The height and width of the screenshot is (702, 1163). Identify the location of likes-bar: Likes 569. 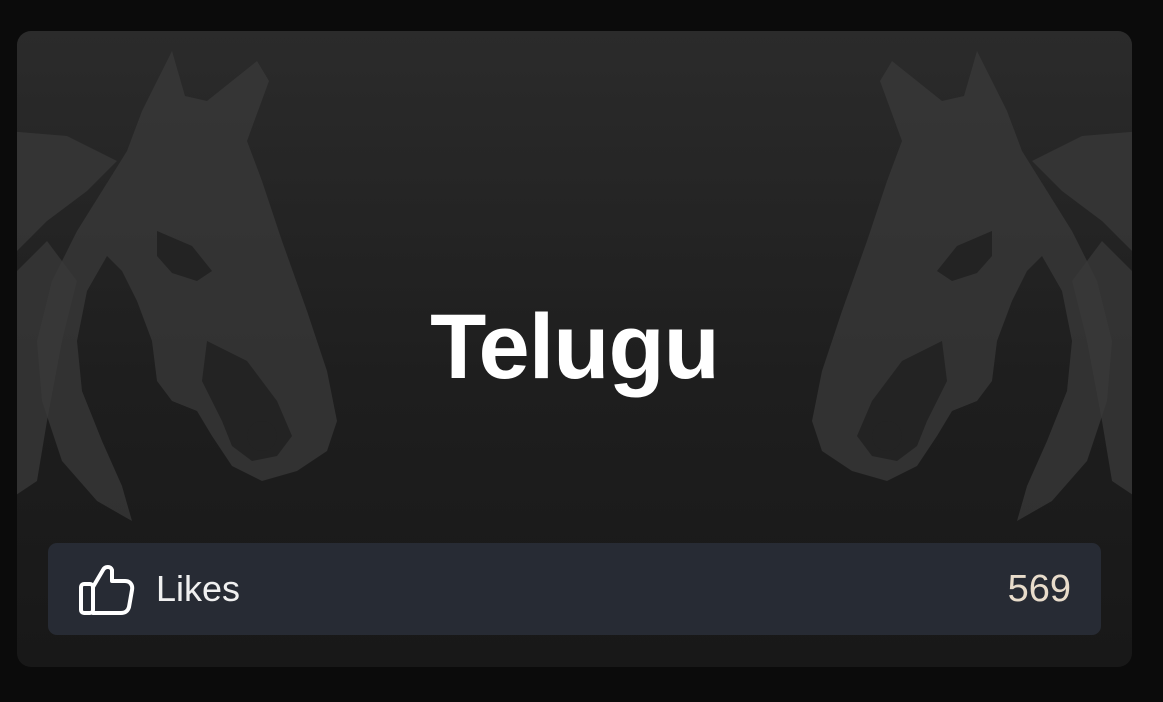
(574, 589).